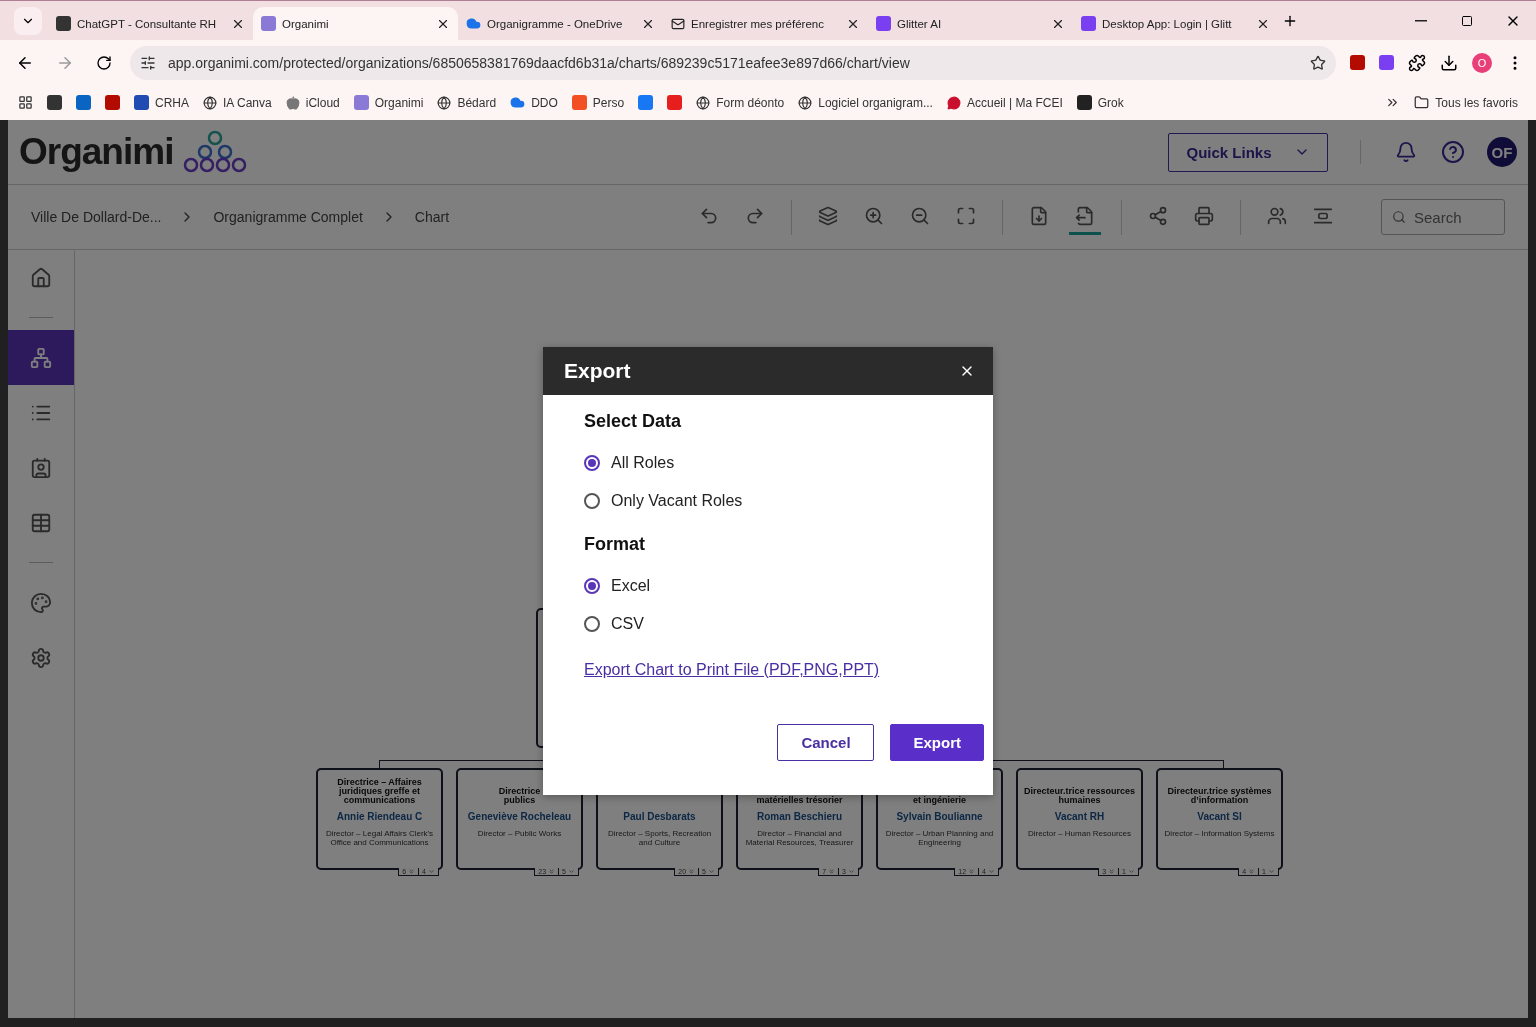 This screenshot has height=1027, width=1536. What do you see at coordinates (659, 838) in the screenshot?
I see `node-role: Director – Sports, Recreation and Culture` at bounding box center [659, 838].